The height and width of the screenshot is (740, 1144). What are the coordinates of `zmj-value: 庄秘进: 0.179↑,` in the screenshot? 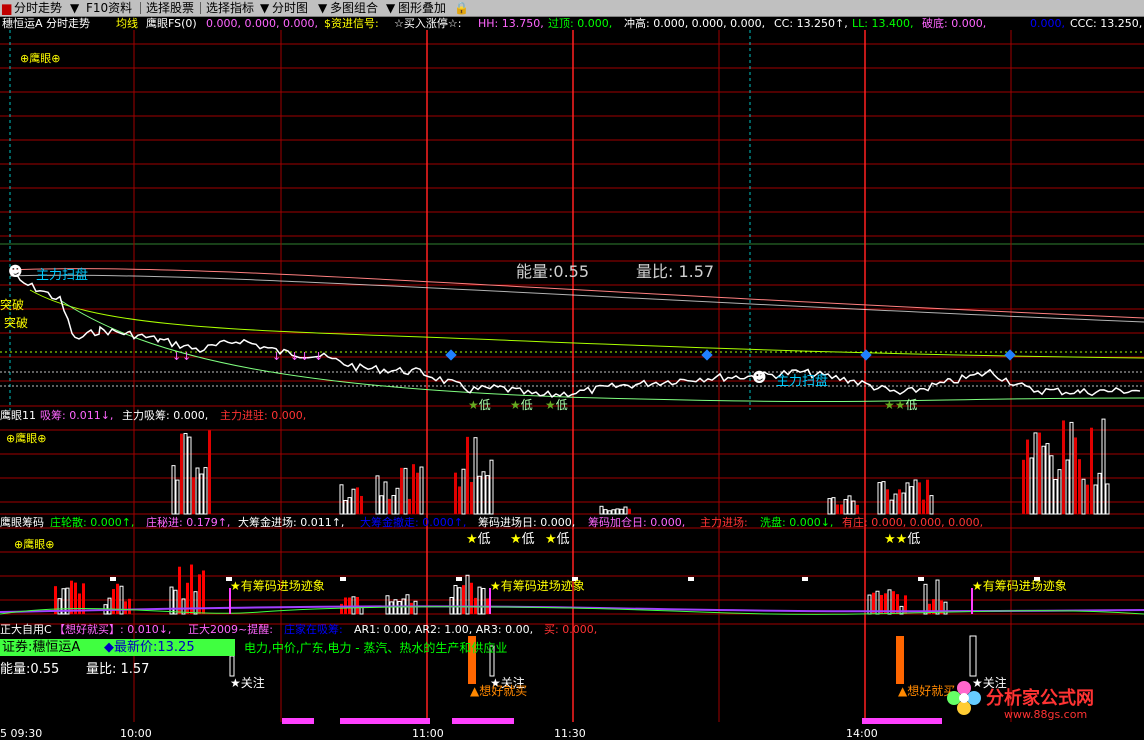 It's located at (188, 522).